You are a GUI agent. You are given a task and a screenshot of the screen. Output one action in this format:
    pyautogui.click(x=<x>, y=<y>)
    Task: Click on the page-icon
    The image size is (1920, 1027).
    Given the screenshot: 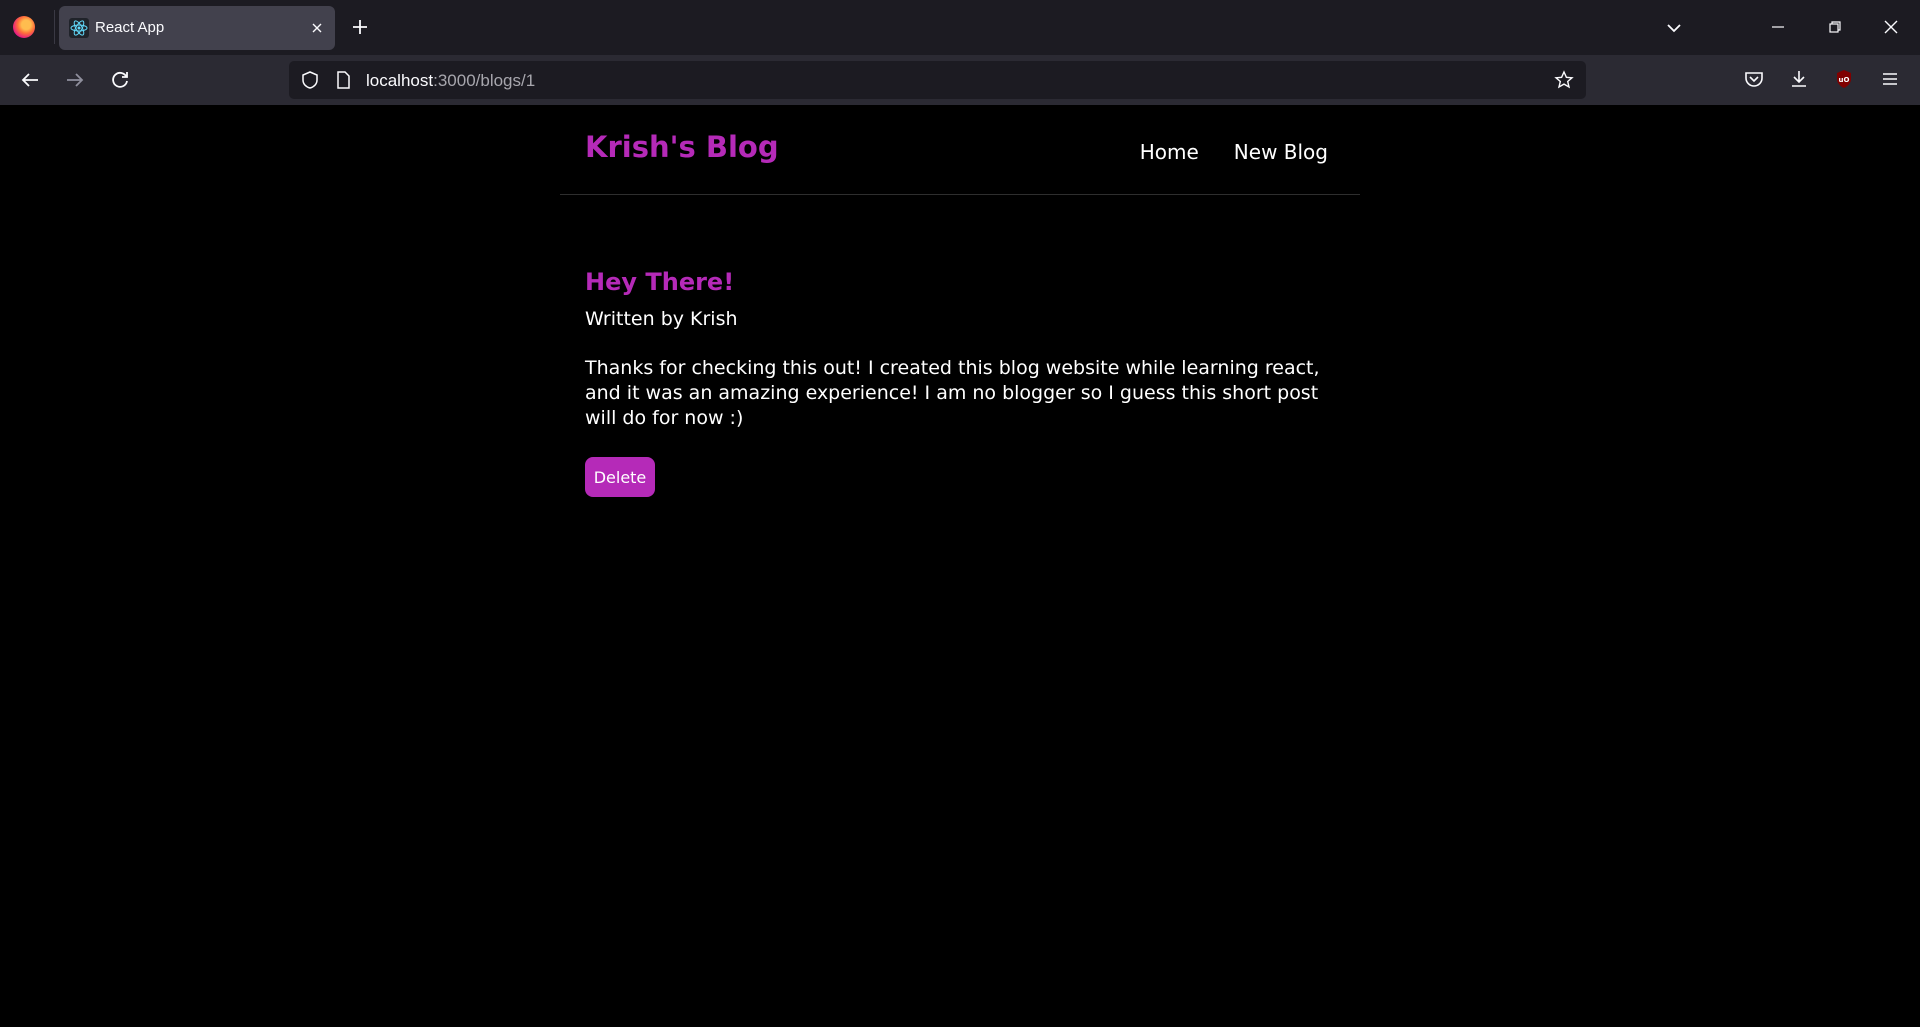 What is the action you would take?
    pyautogui.click(x=343, y=80)
    